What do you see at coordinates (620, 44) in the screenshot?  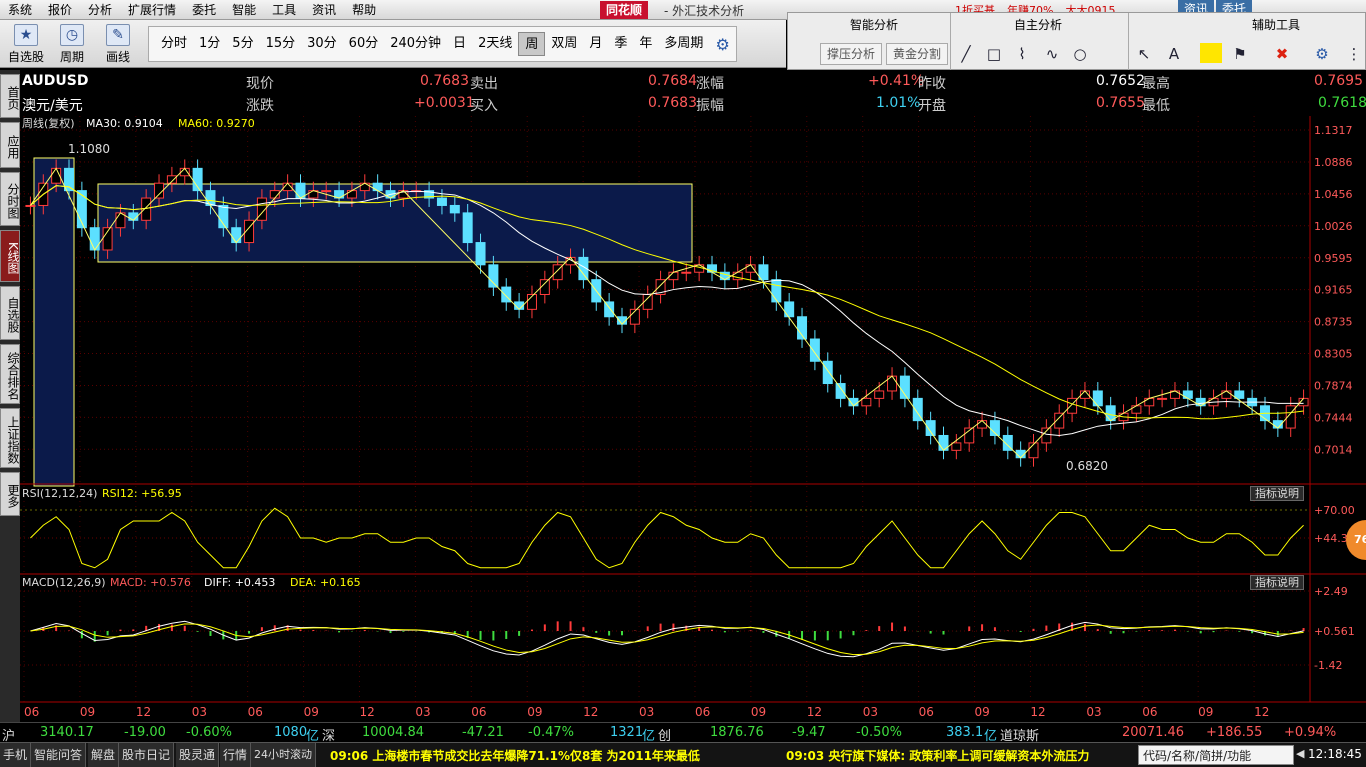 I see `period-quarter: 季` at bounding box center [620, 44].